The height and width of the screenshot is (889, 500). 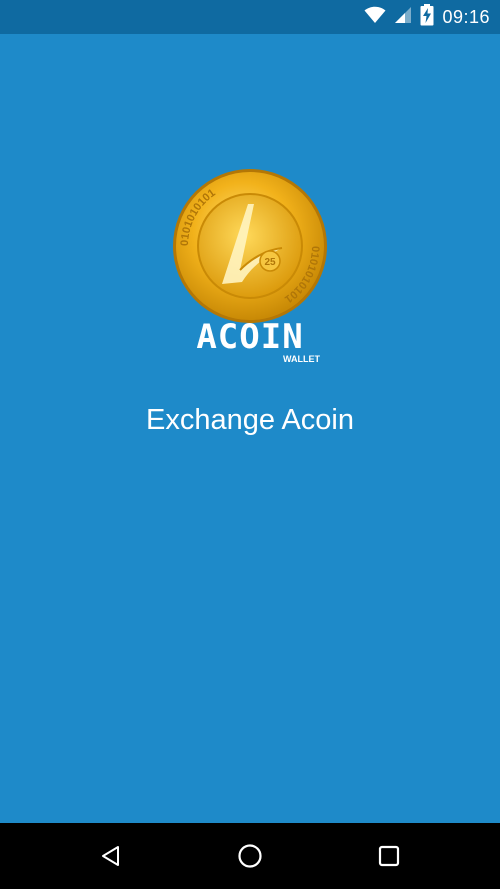 I want to click on navigation-bar, so click(x=250, y=856).